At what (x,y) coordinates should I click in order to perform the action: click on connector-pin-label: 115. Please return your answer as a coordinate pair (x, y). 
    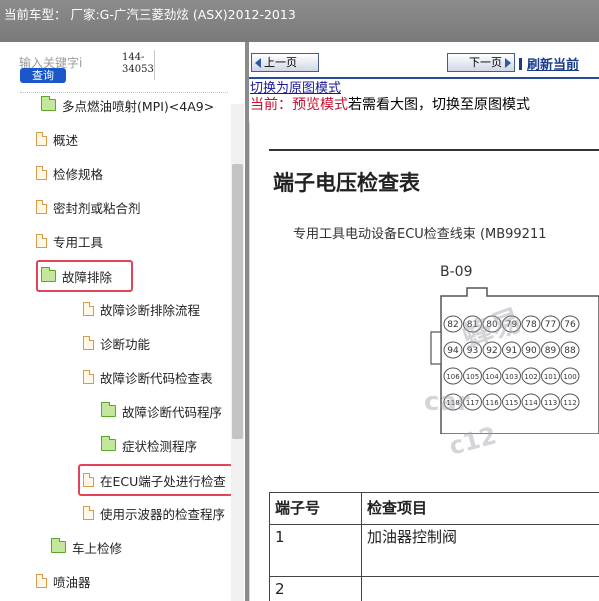
    Looking at the image, I should click on (511, 403).